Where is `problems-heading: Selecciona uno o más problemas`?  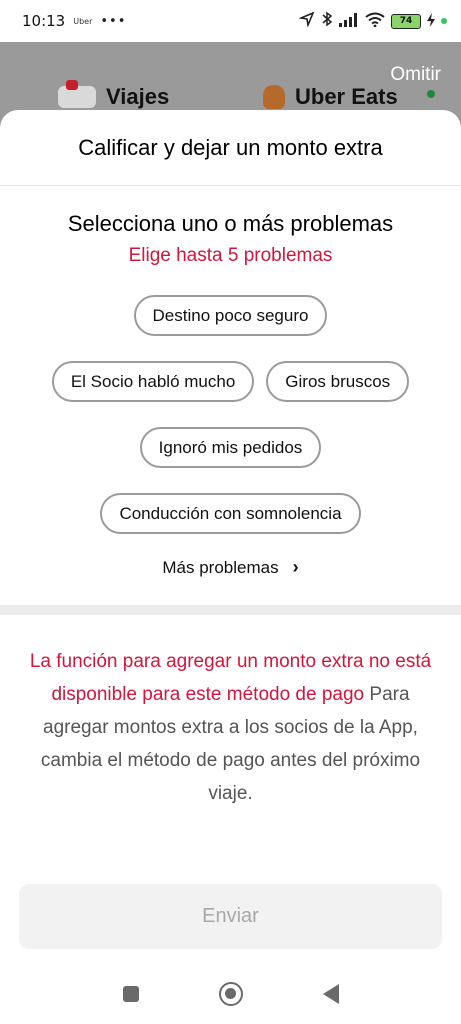 problems-heading: Selecciona uno o más problemas is located at coordinates (230, 223).